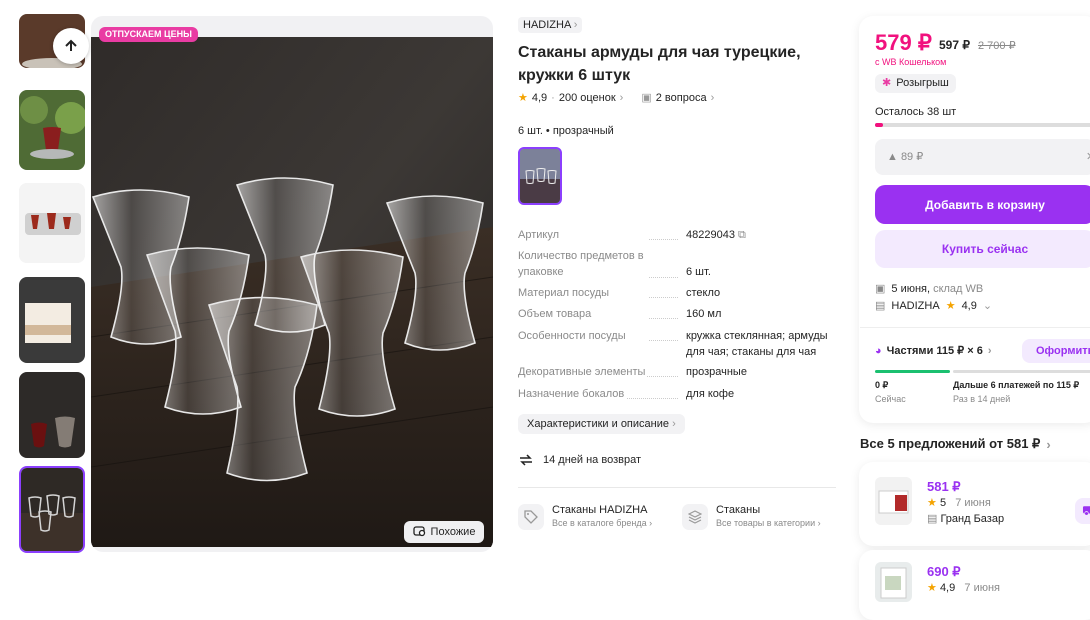 This screenshot has height=620, width=1090. What do you see at coordinates (982, 249) in the screenshot?
I see `buy-now-button: Купить сейчас` at bounding box center [982, 249].